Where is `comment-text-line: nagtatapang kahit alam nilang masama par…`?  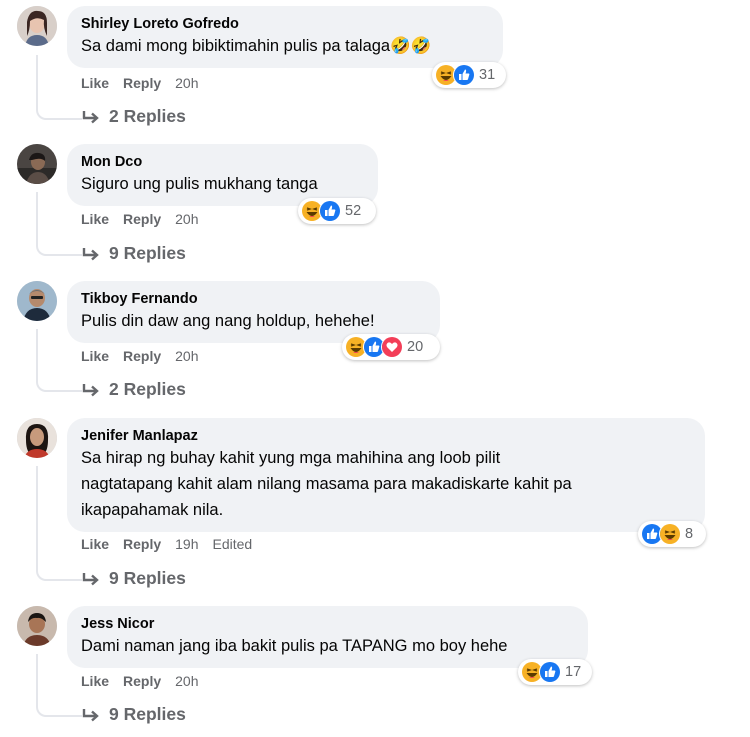
comment-text-line: nagtatapang kahit alam nilang masama par… is located at coordinates (326, 484).